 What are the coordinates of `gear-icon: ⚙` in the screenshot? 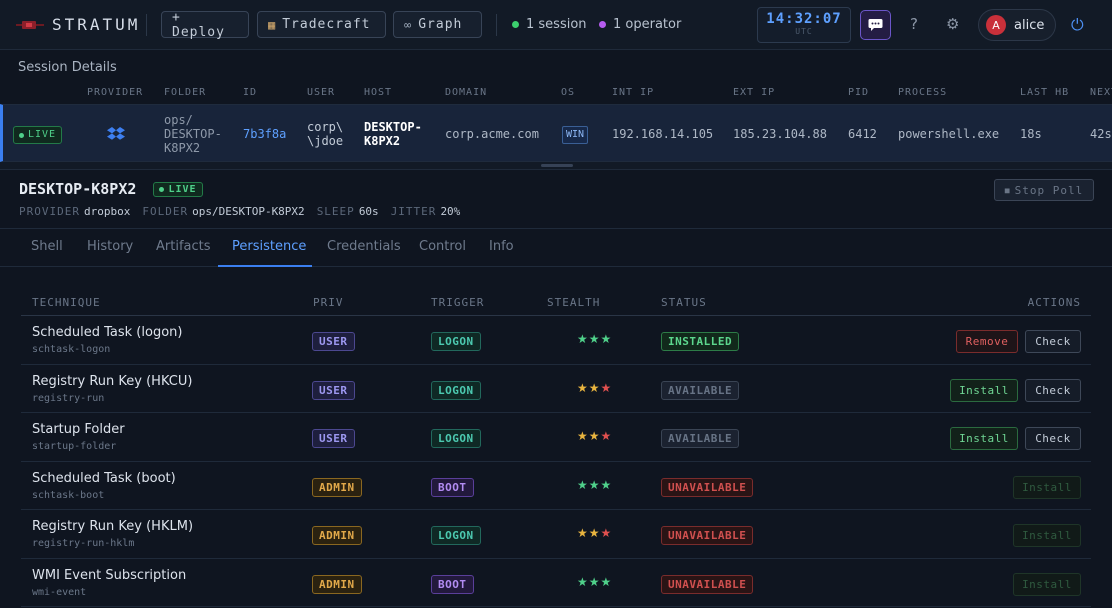 It's located at (953, 24).